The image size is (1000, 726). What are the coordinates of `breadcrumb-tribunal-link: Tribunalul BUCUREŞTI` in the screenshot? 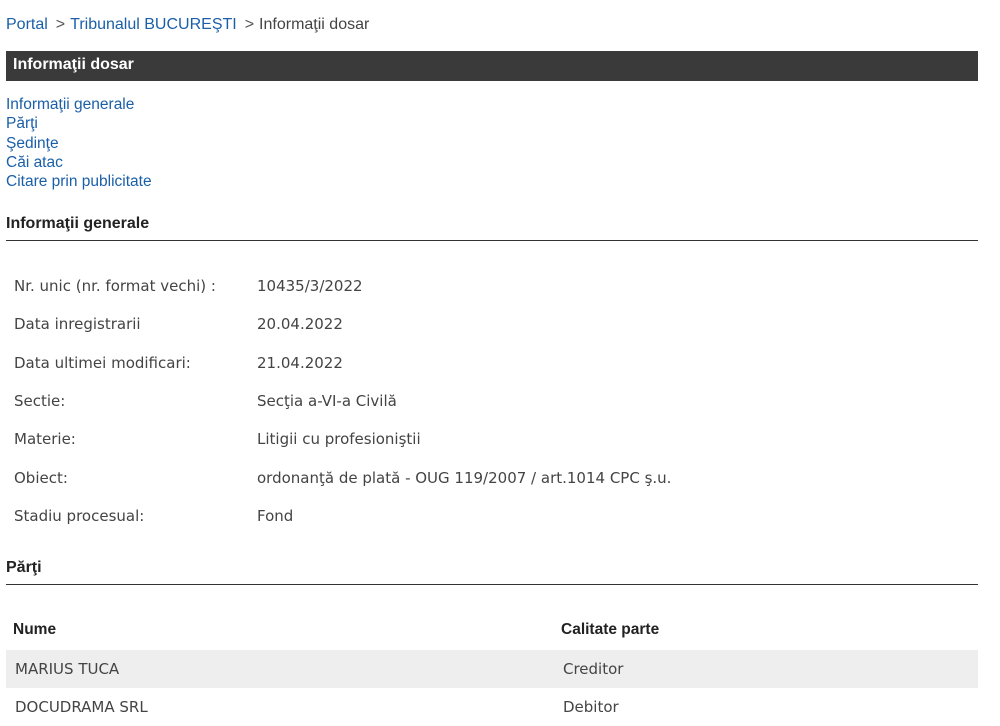 It's located at (153, 24).